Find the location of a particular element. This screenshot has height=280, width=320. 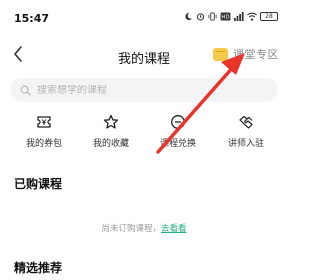

quick-link-favorites: 我的收藏 is located at coordinates (111, 131).